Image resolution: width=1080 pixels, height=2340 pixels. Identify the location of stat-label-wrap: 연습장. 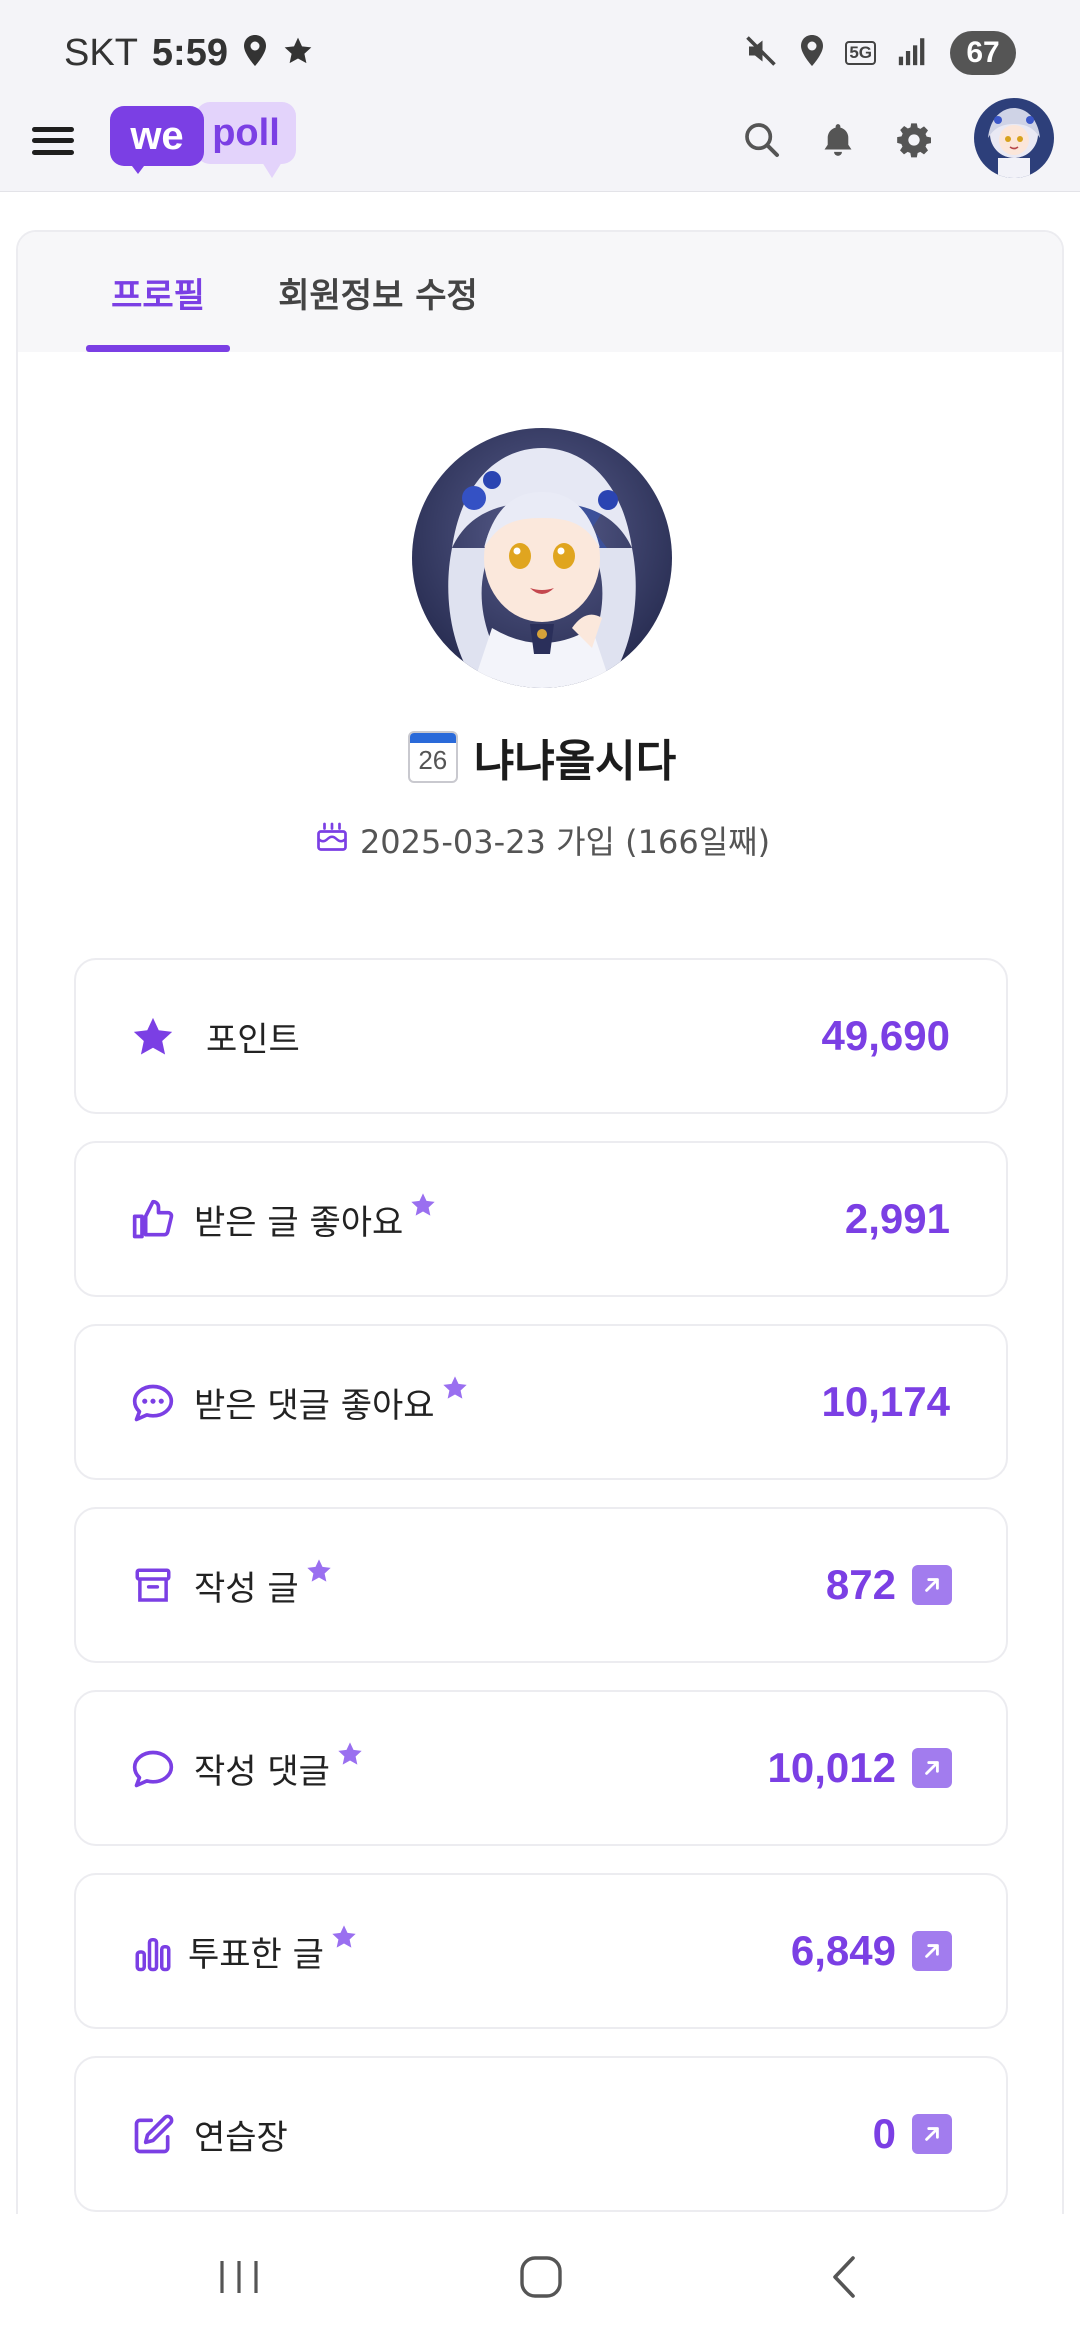
(241, 2134).